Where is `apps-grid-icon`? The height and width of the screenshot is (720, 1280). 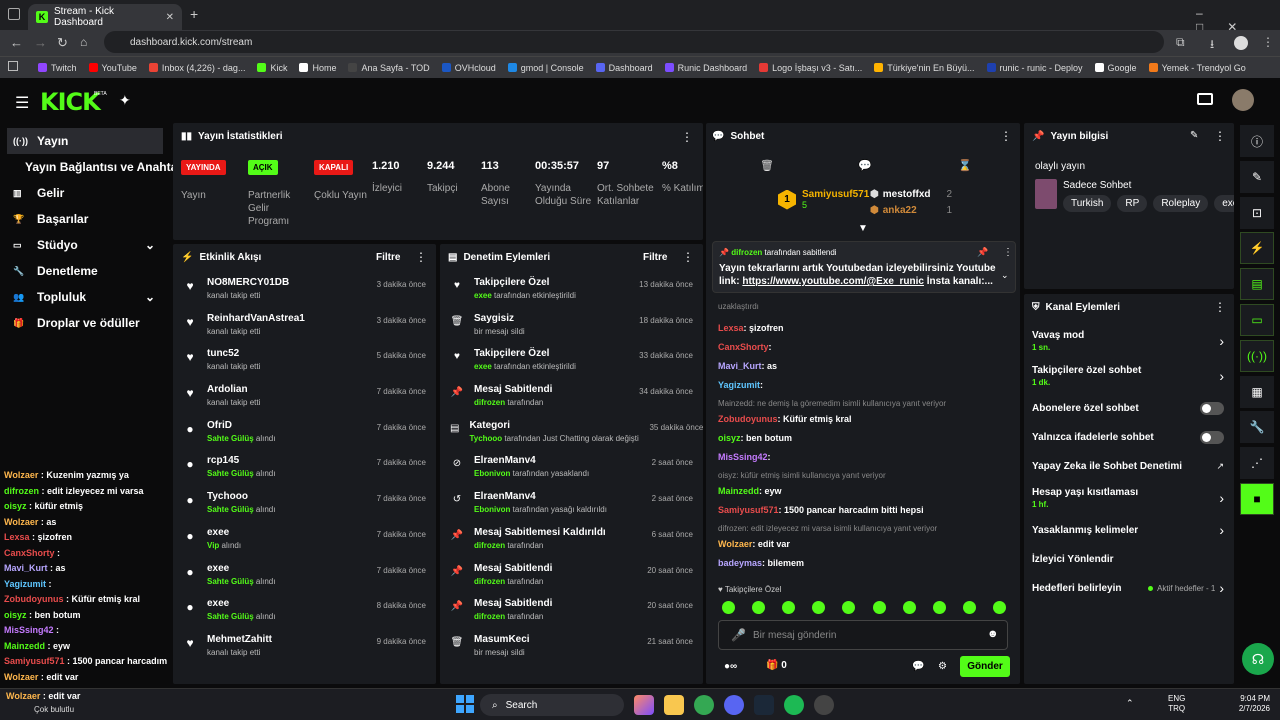 apps-grid-icon is located at coordinates (13, 66).